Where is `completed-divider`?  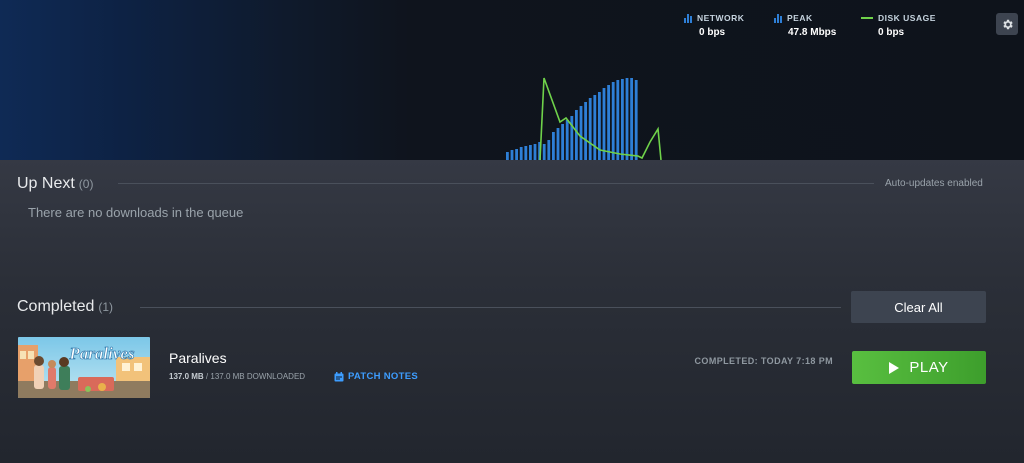 completed-divider is located at coordinates (490, 307).